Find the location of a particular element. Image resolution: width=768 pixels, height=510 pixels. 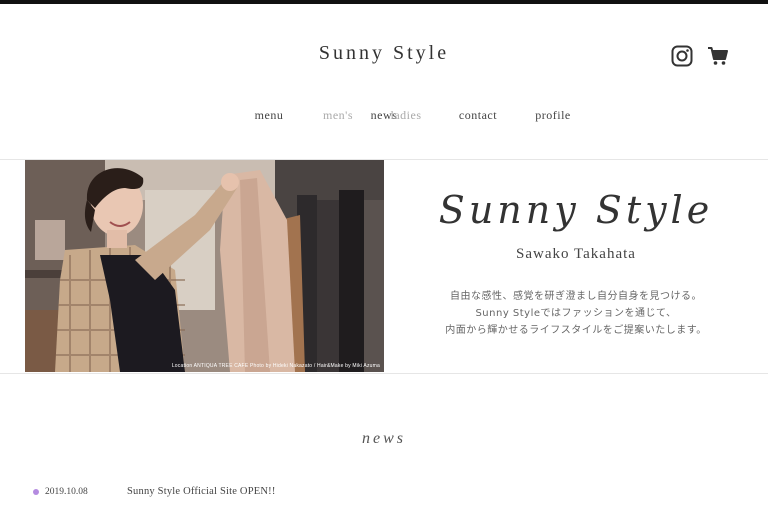

nav-item-menu: menu is located at coordinates (269, 115).